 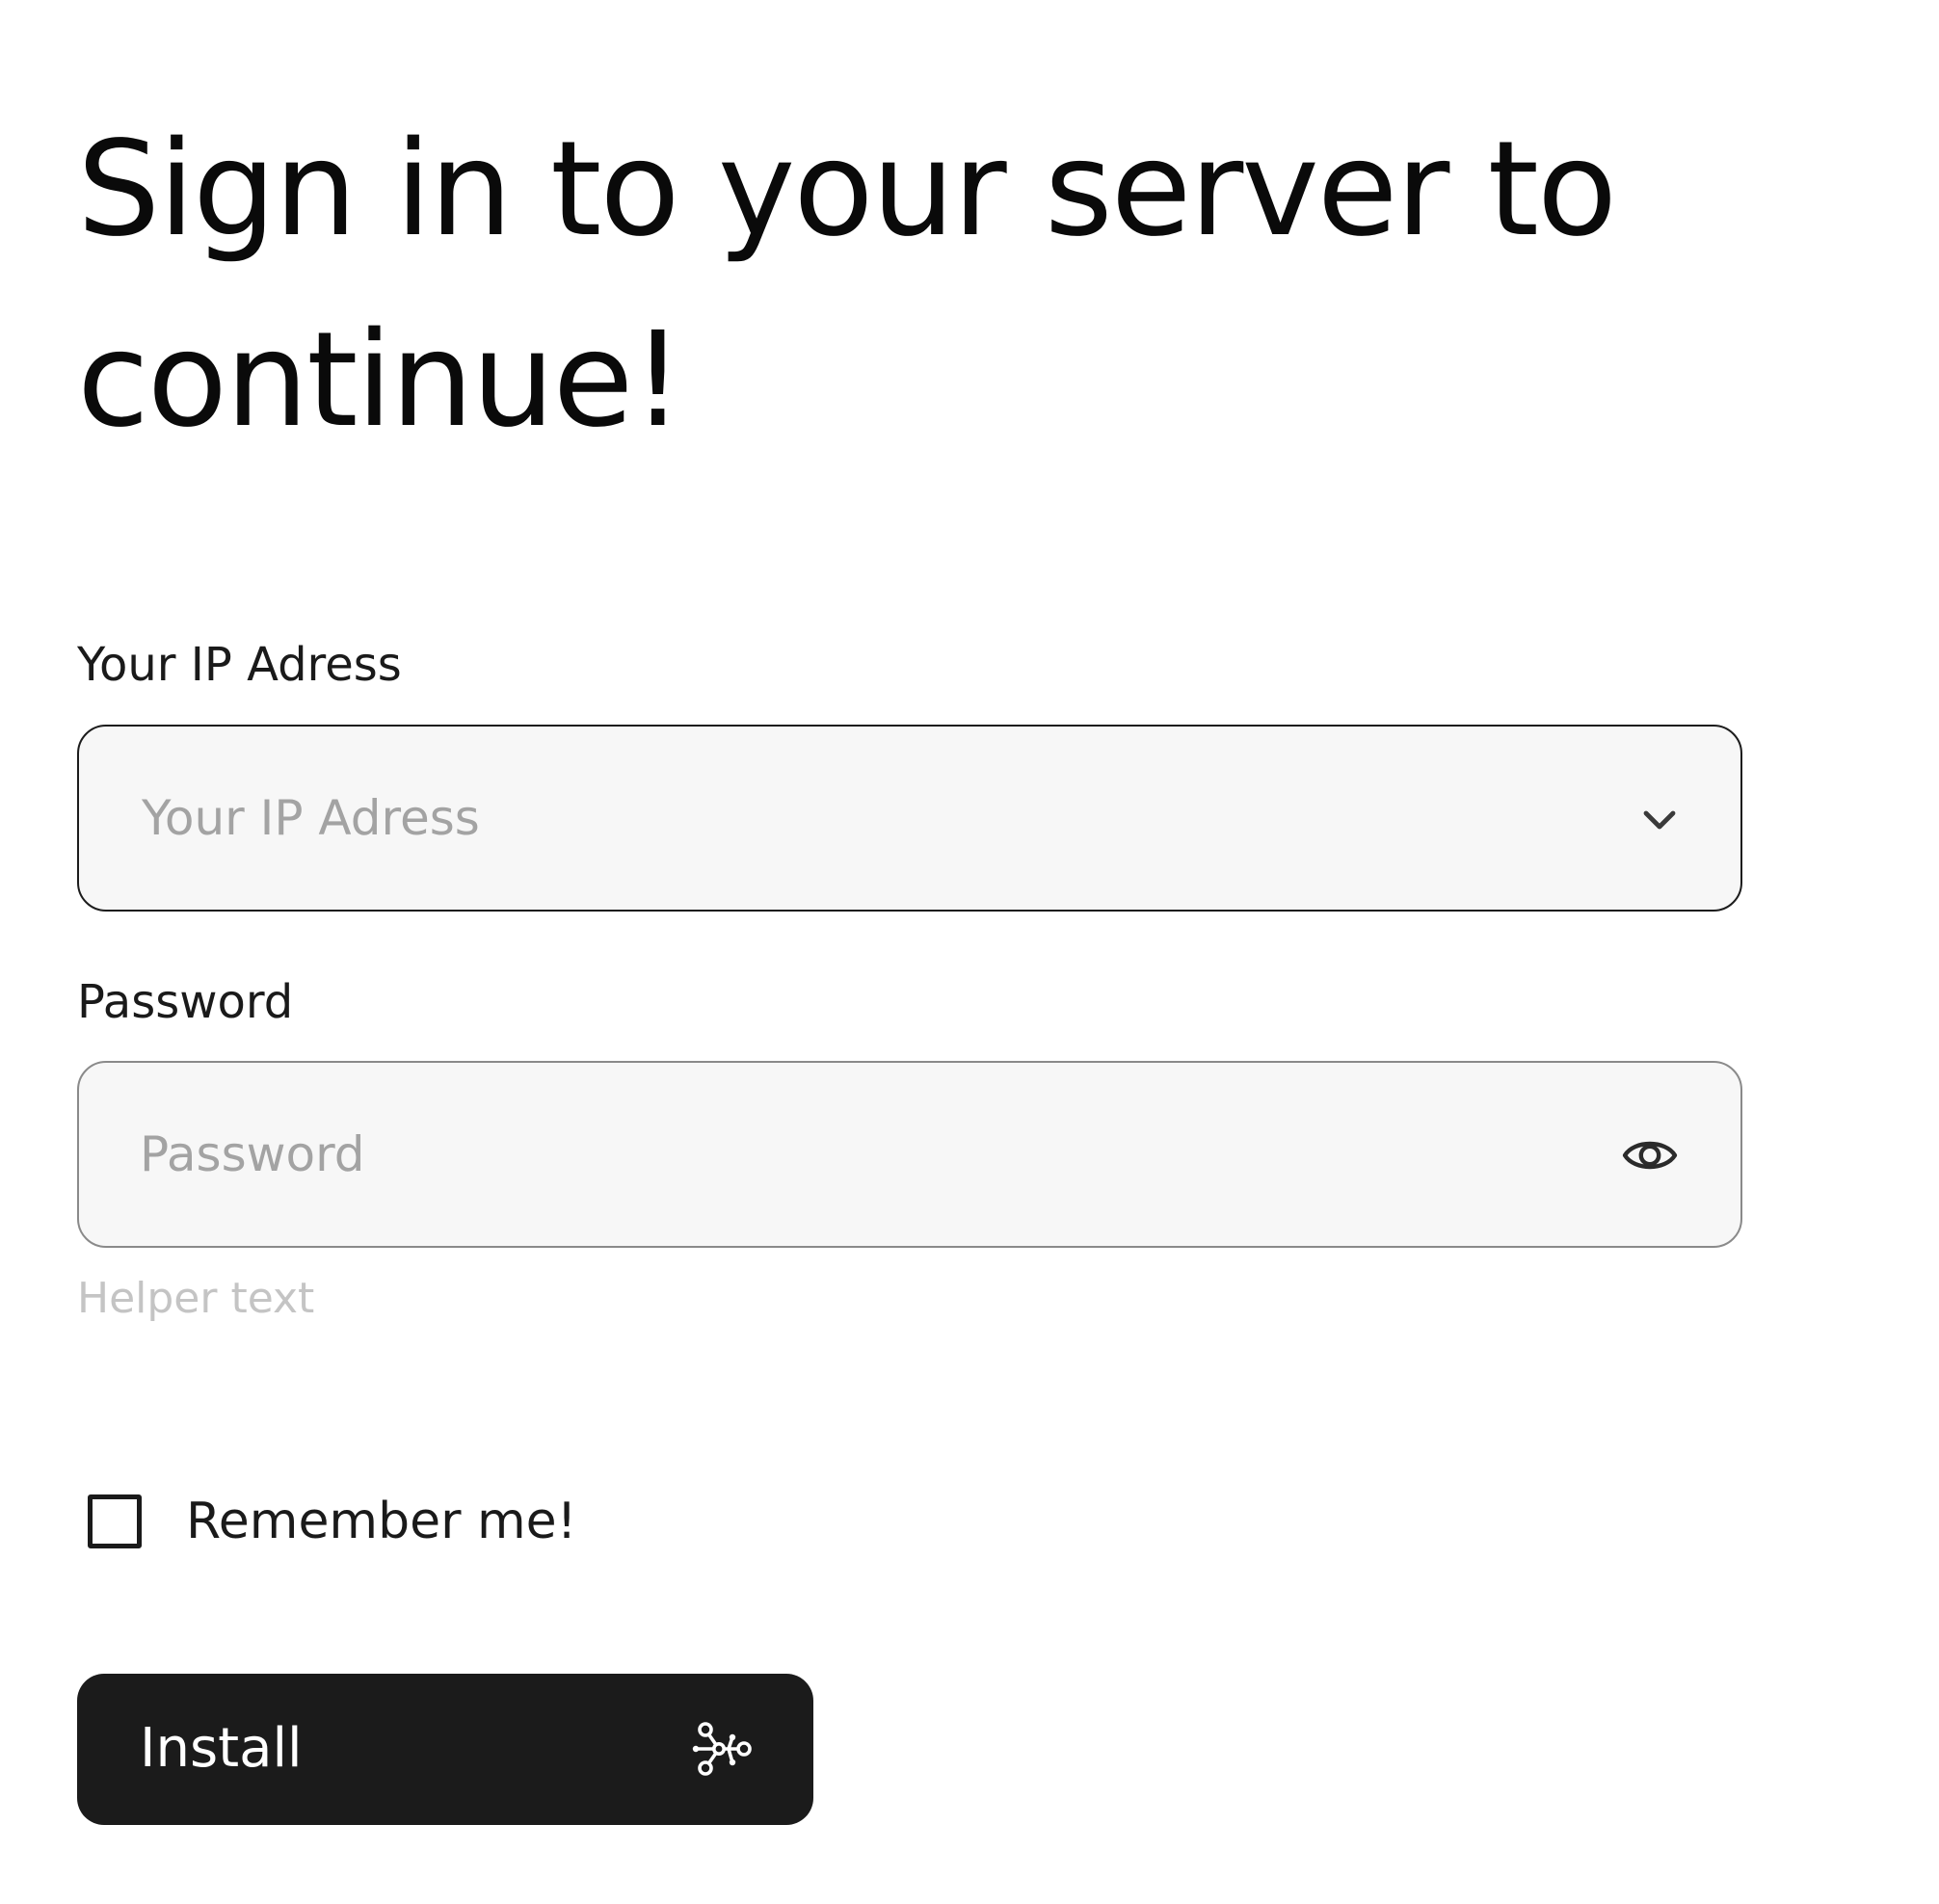 What do you see at coordinates (862, 1155) in the screenshot?
I see `password-input` at bounding box center [862, 1155].